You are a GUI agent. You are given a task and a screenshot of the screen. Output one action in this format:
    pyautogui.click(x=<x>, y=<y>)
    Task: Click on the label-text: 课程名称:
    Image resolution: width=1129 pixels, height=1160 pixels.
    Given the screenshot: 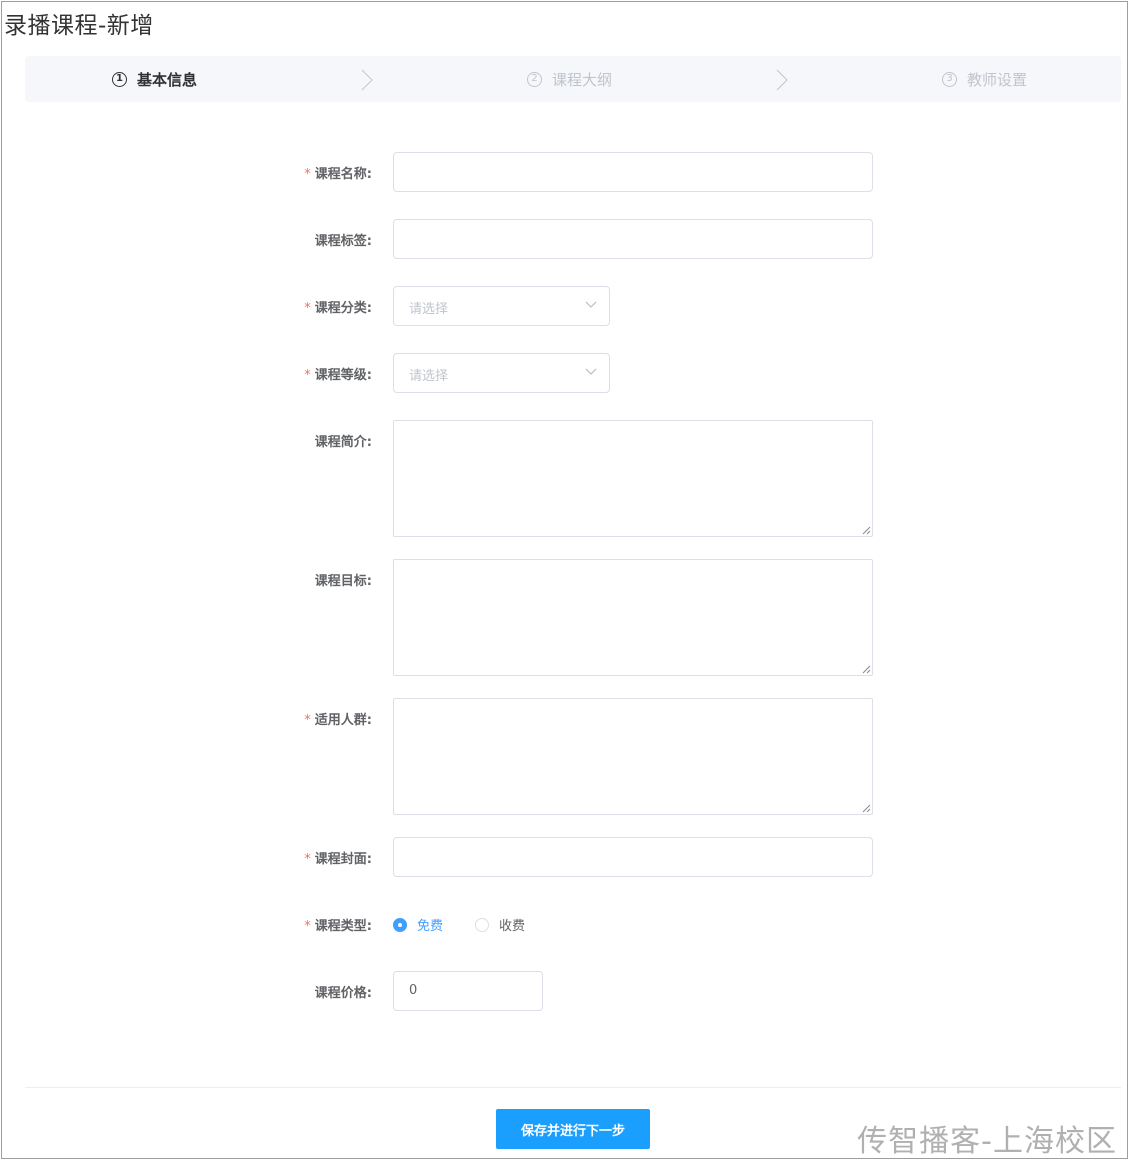 What is the action you would take?
    pyautogui.click(x=343, y=174)
    